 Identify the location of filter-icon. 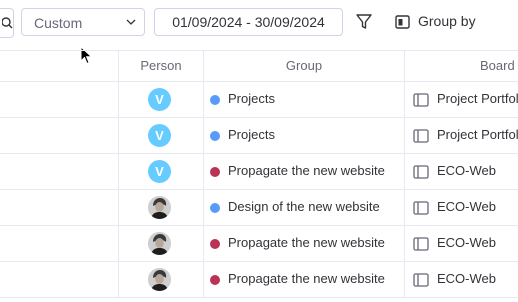
(364, 21).